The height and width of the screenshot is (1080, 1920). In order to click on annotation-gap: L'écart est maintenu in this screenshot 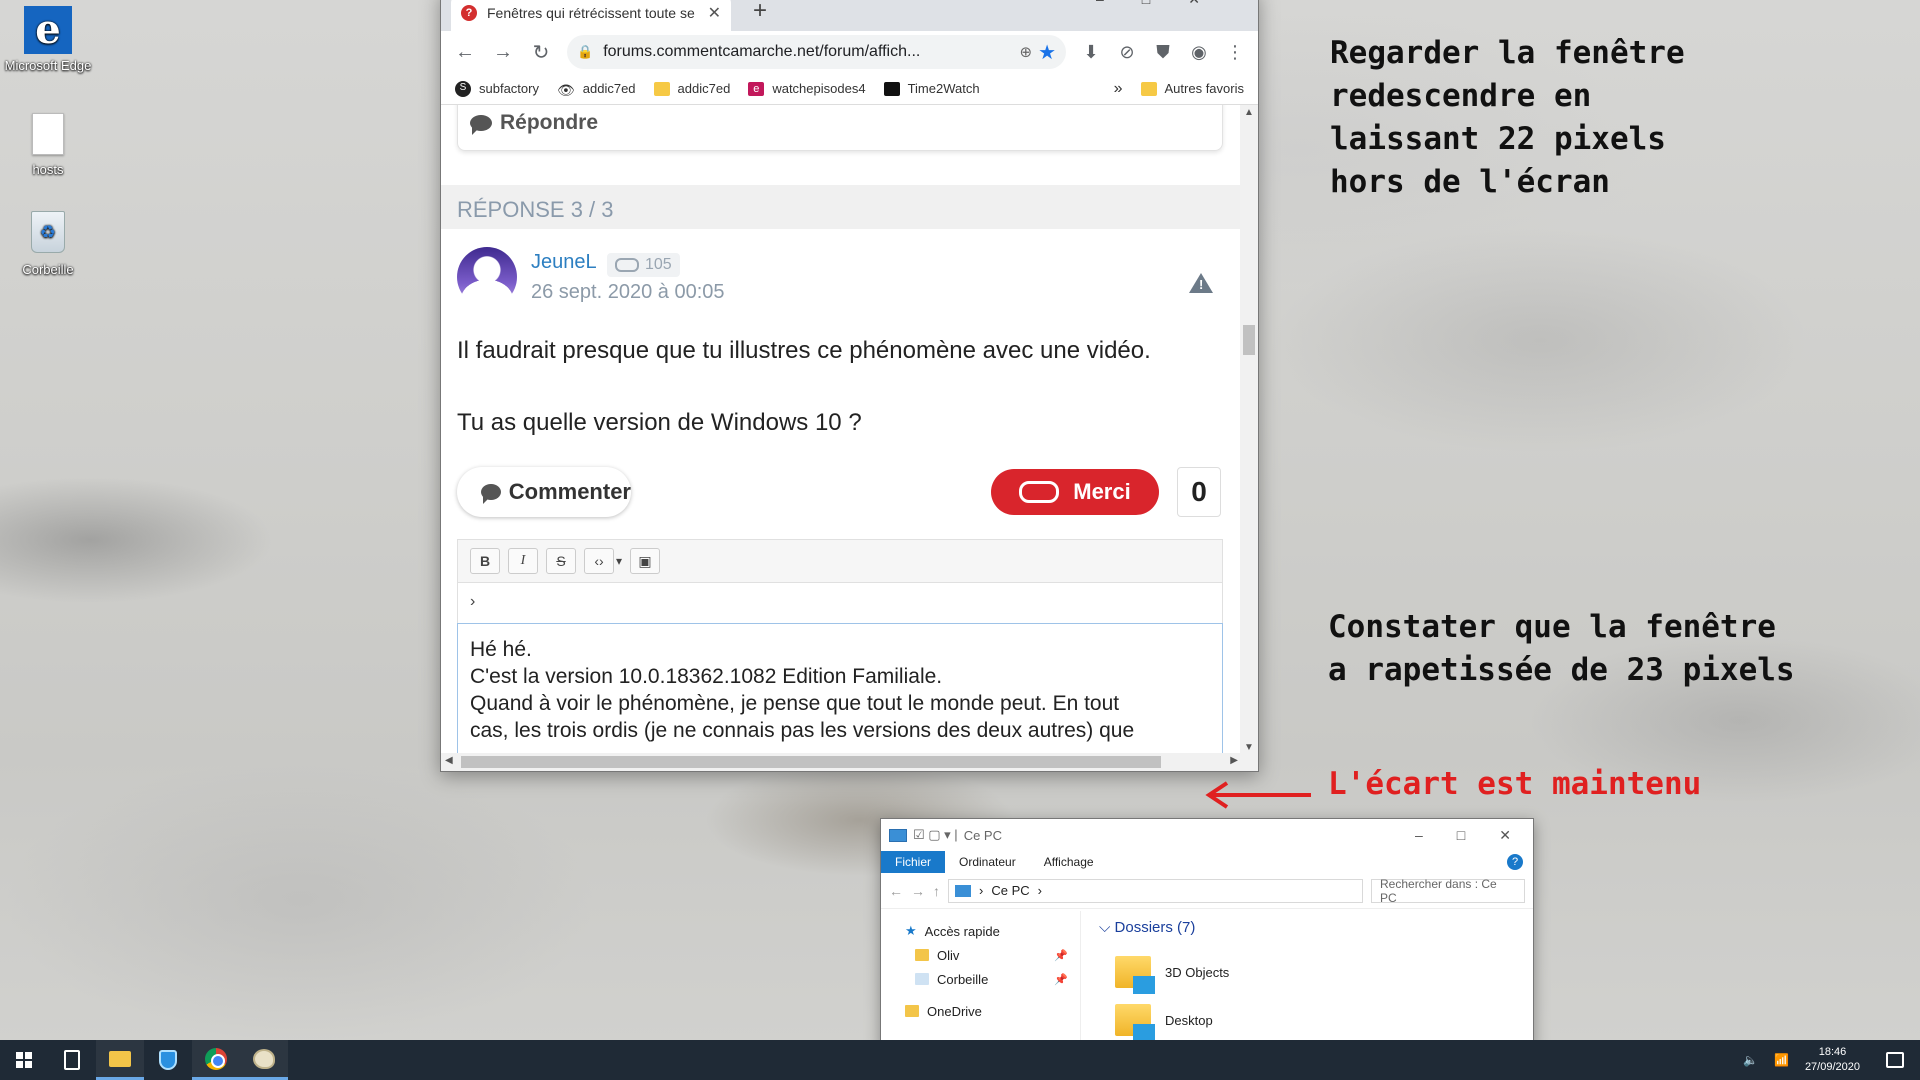, I will do `click(1515, 784)`.